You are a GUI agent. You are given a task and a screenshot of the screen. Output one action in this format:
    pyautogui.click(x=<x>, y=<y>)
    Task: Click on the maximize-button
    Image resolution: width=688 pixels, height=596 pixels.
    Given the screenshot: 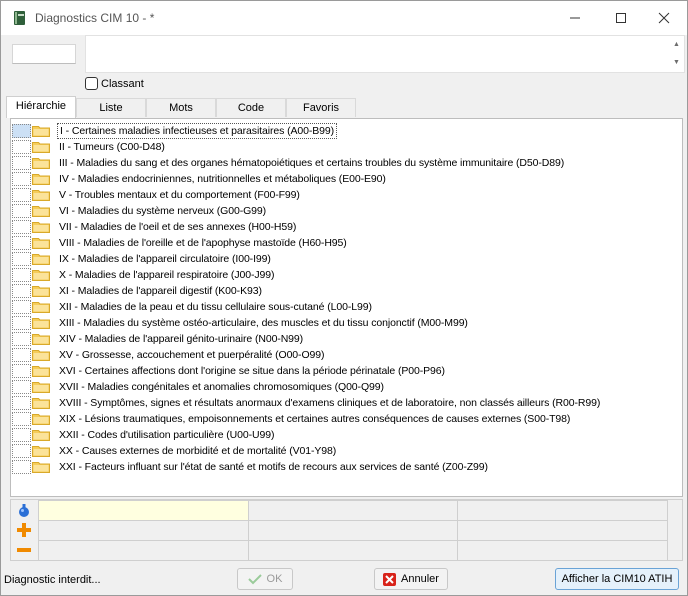 What is the action you would take?
    pyautogui.click(x=621, y=18)
    